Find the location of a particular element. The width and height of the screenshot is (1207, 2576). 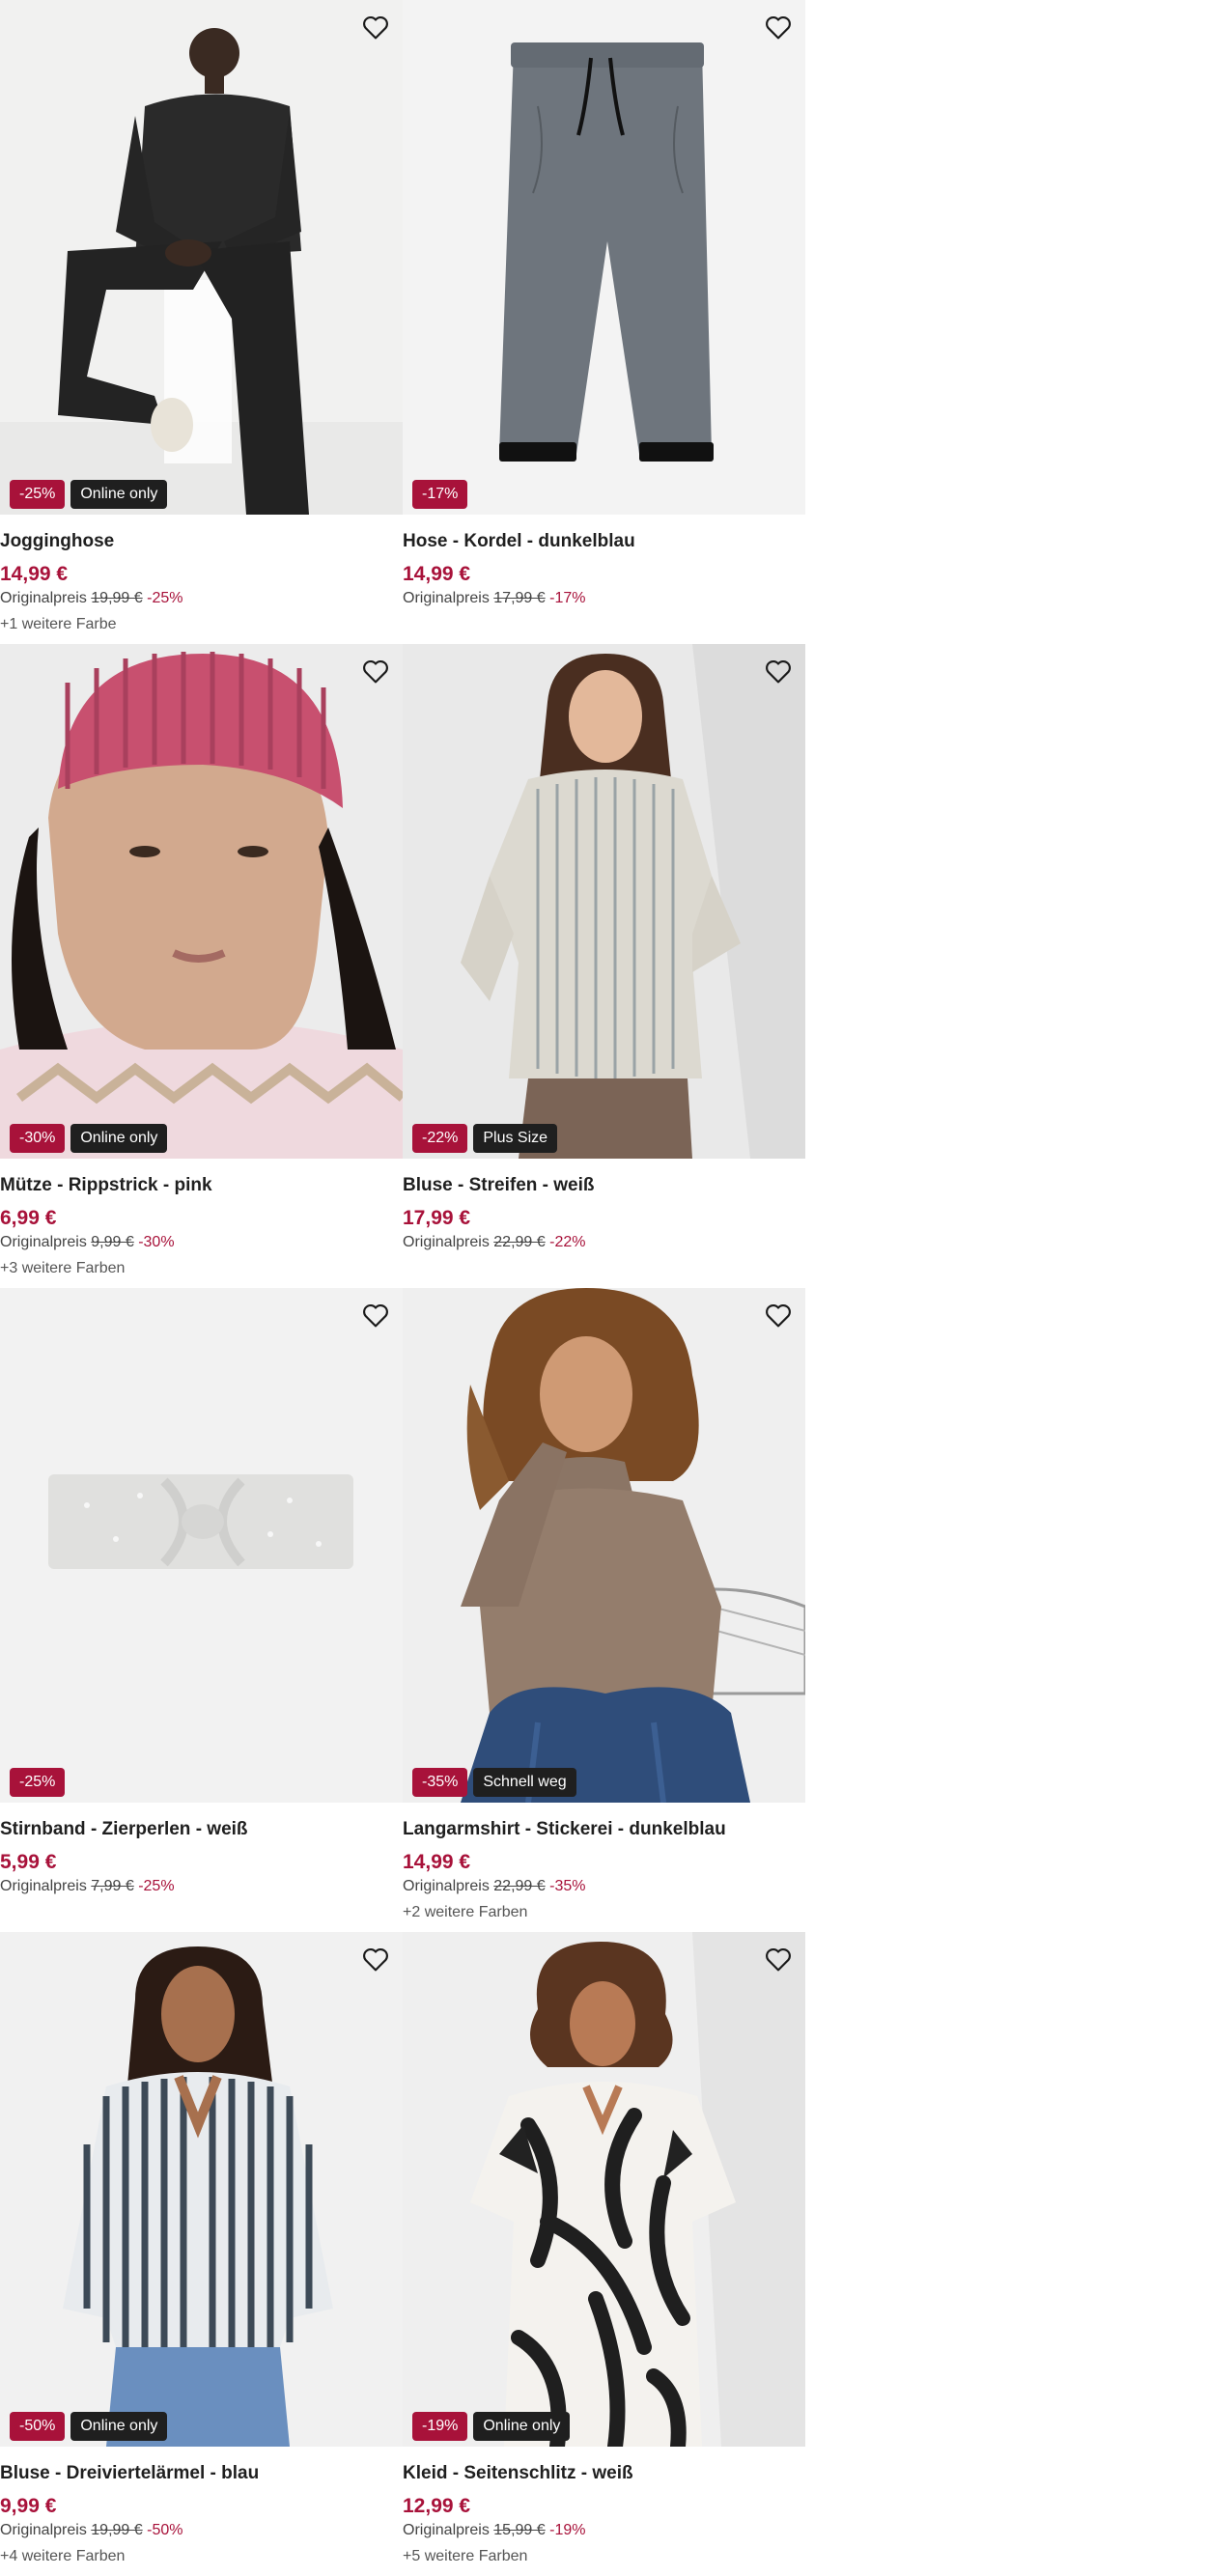

more-colors-link: +4 weitere Farben is located at coordinates (202, 2557).